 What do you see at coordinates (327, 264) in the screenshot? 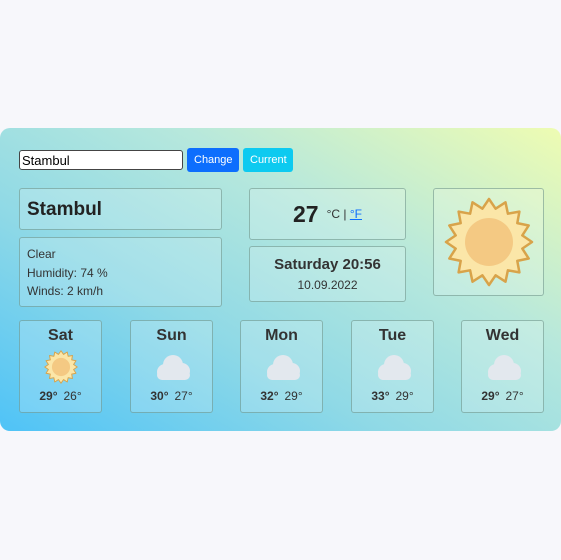
I see `day-time: Saturday 20:56` at bounding box center [327, 264].